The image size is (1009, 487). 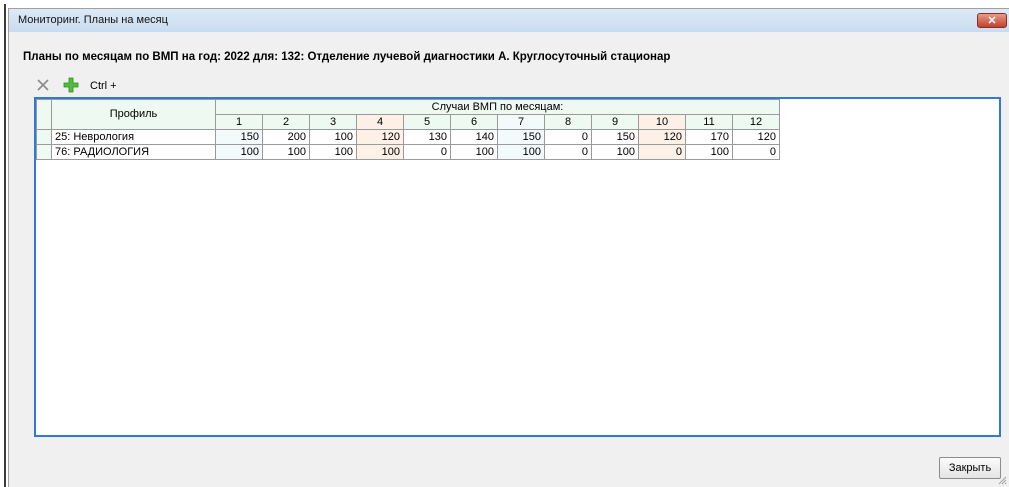 I want to click on month-header-12: 12, so click(x=756, y=122).